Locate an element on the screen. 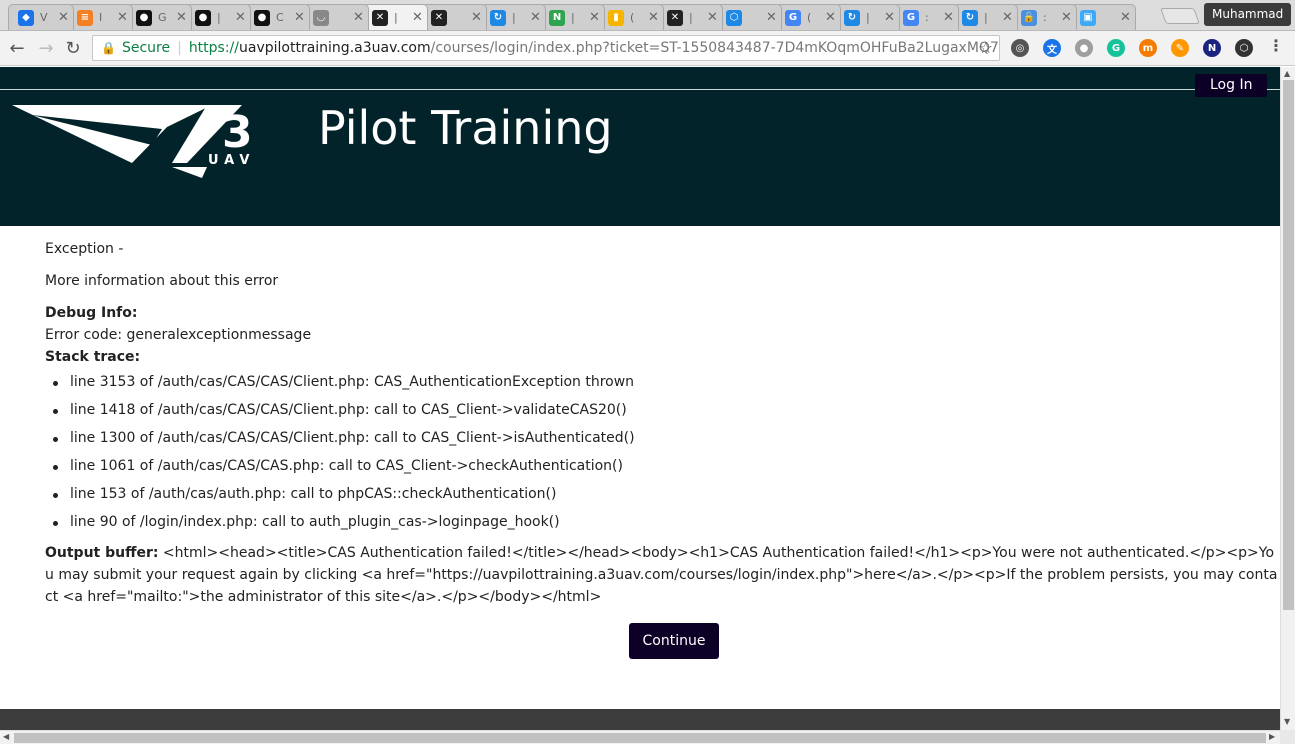 Image resolution: width=1295 pixels, height=744 pixels. x-box-icon: ✕ is located at coordinates (675, 17).